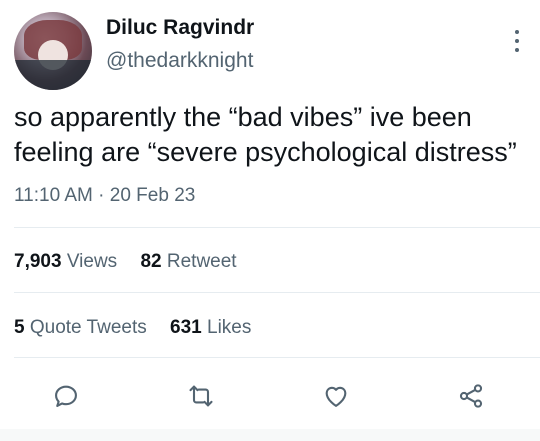 This screenshot has height=441, width=540. I want to click on views-label: Views, so click(92, 261).